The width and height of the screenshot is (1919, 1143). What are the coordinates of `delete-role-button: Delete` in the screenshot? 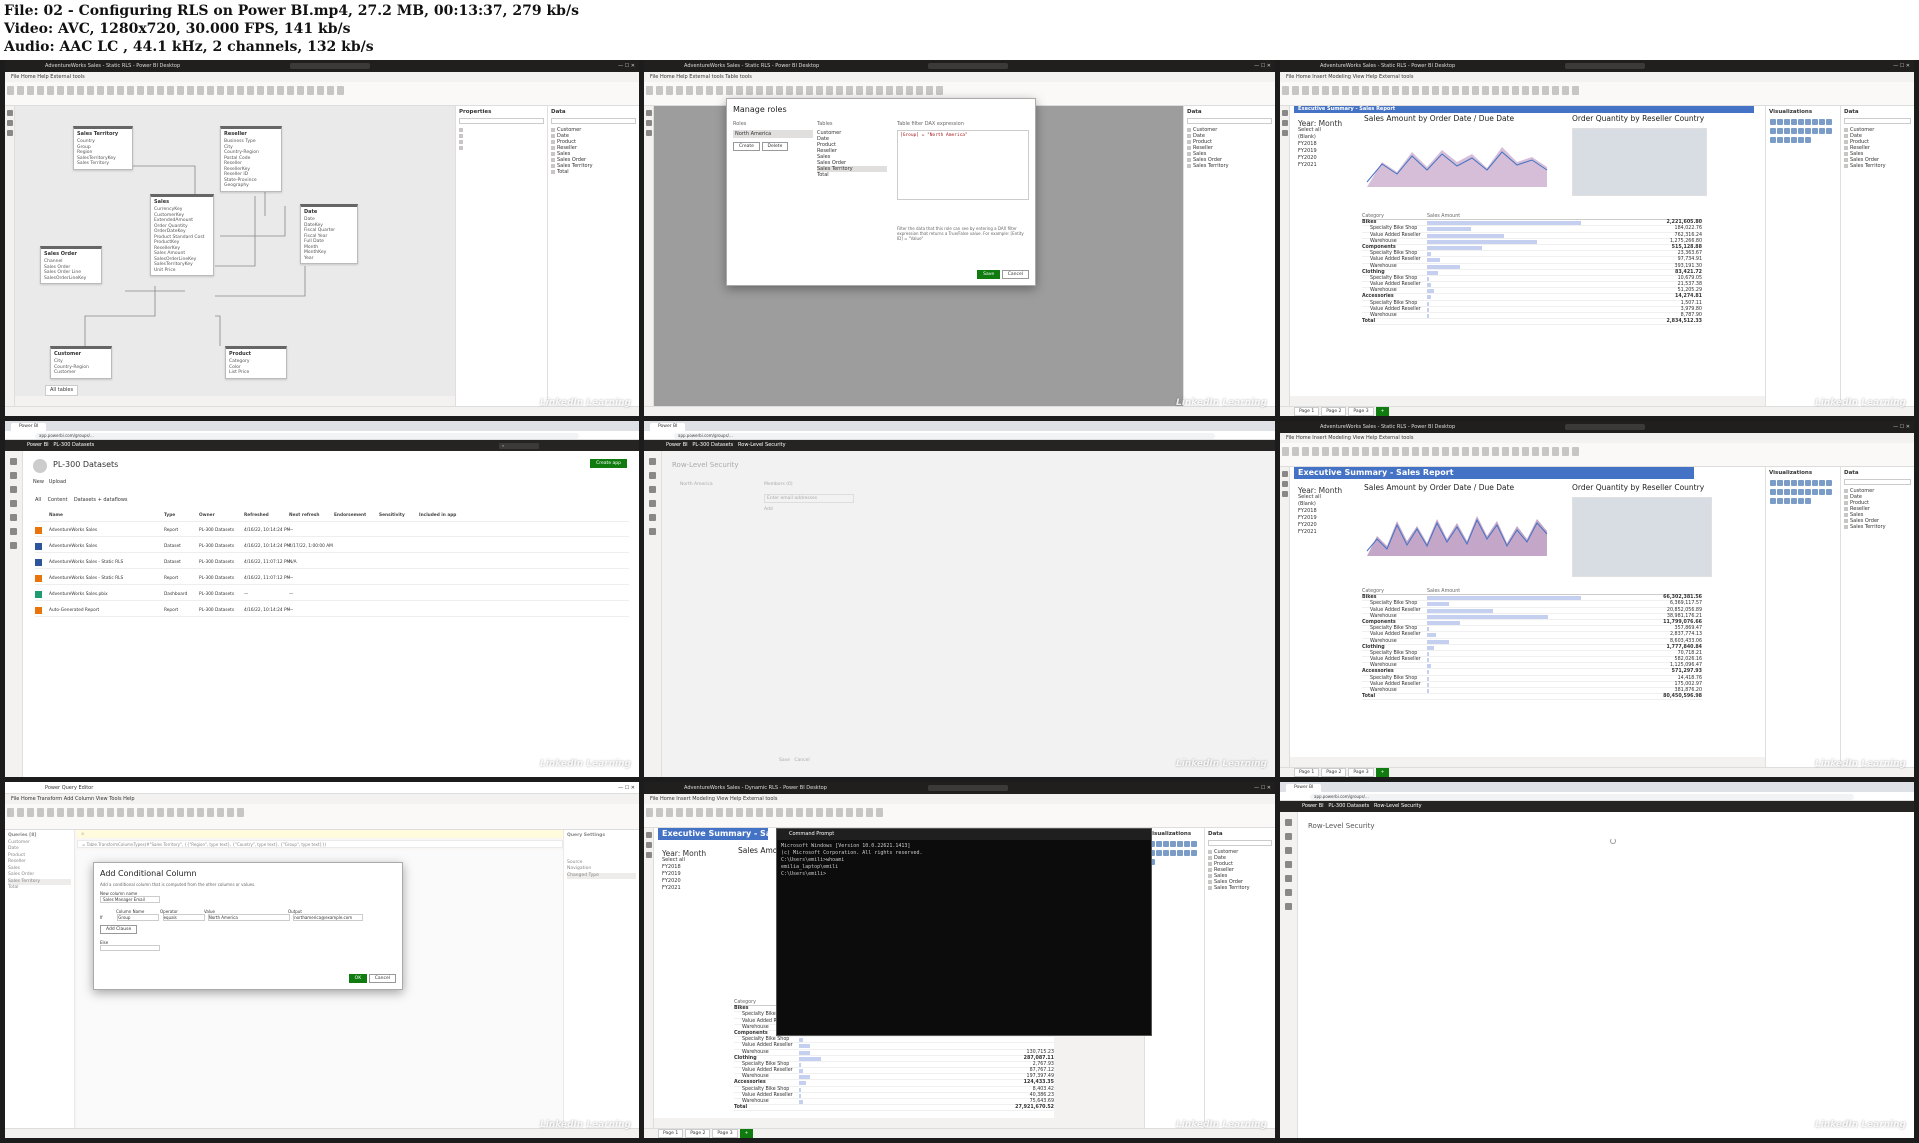 It's located at (775, 146).